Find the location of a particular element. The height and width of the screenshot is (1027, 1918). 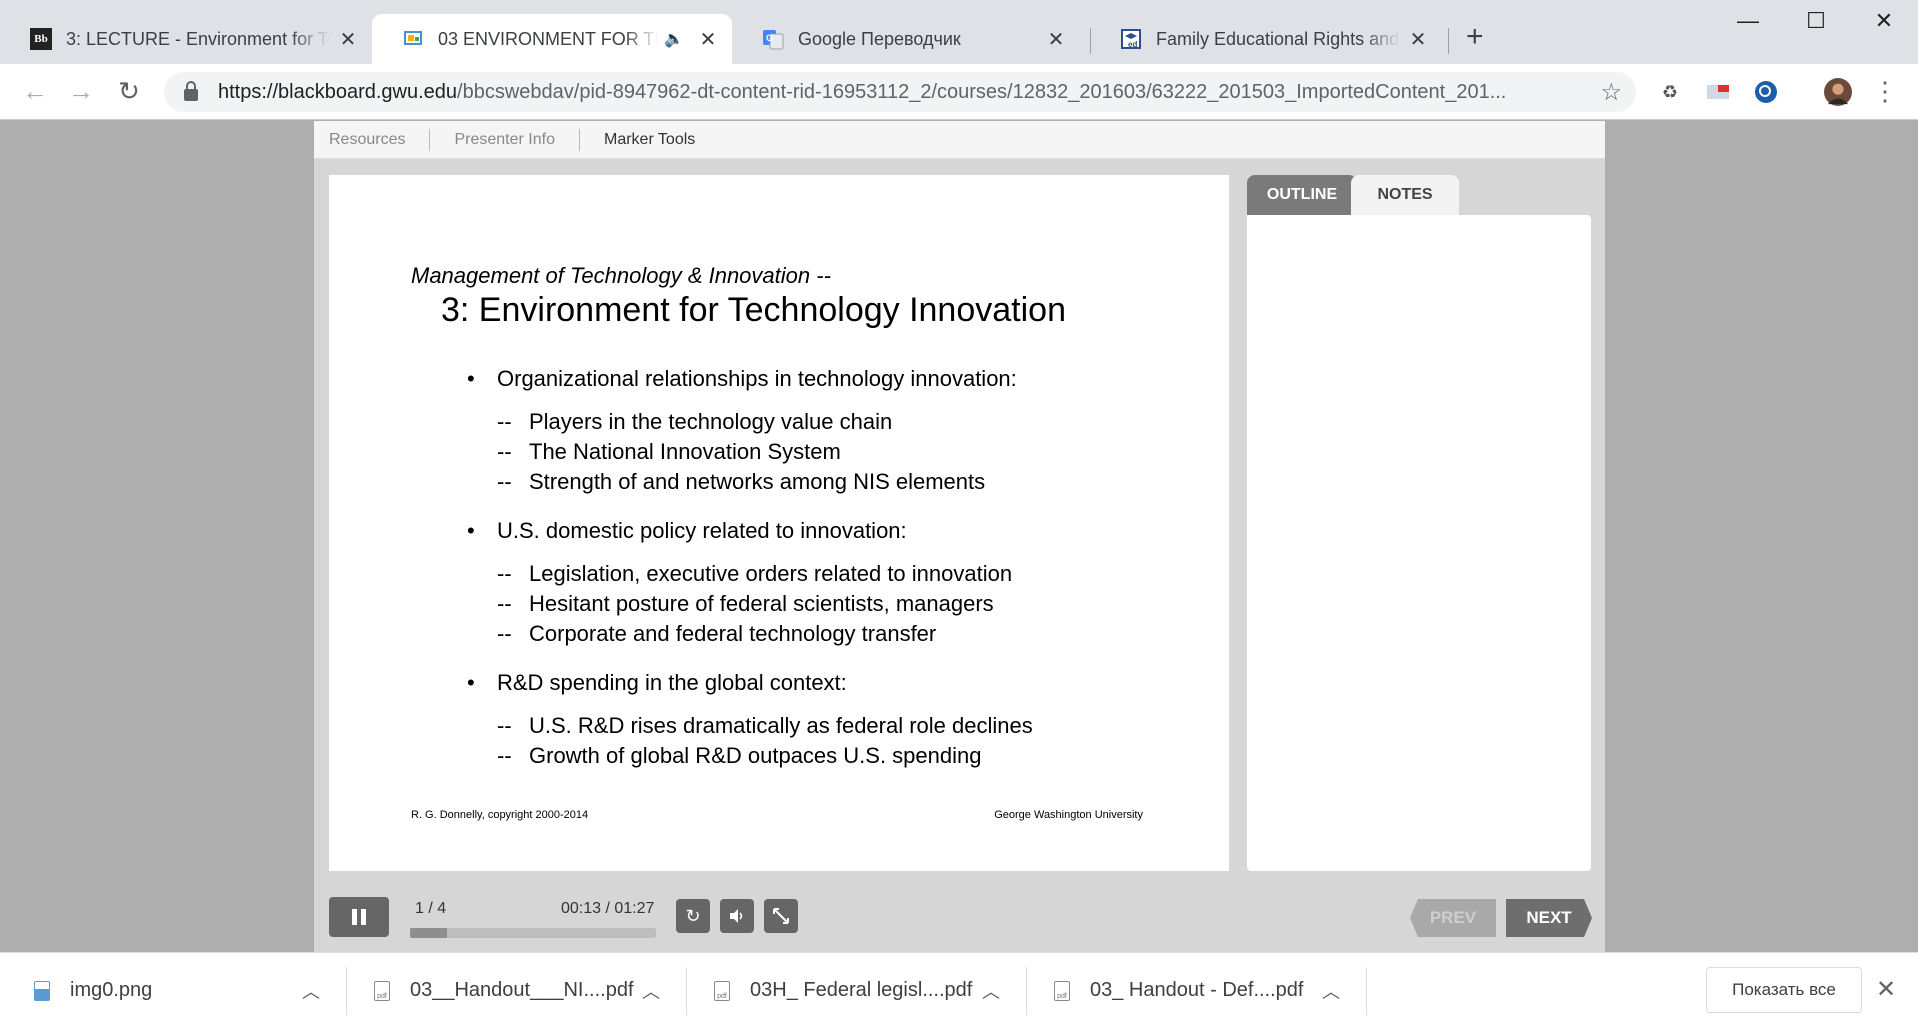

show-all-downloads-button: Показать все is located at coordinates (1784, 990).